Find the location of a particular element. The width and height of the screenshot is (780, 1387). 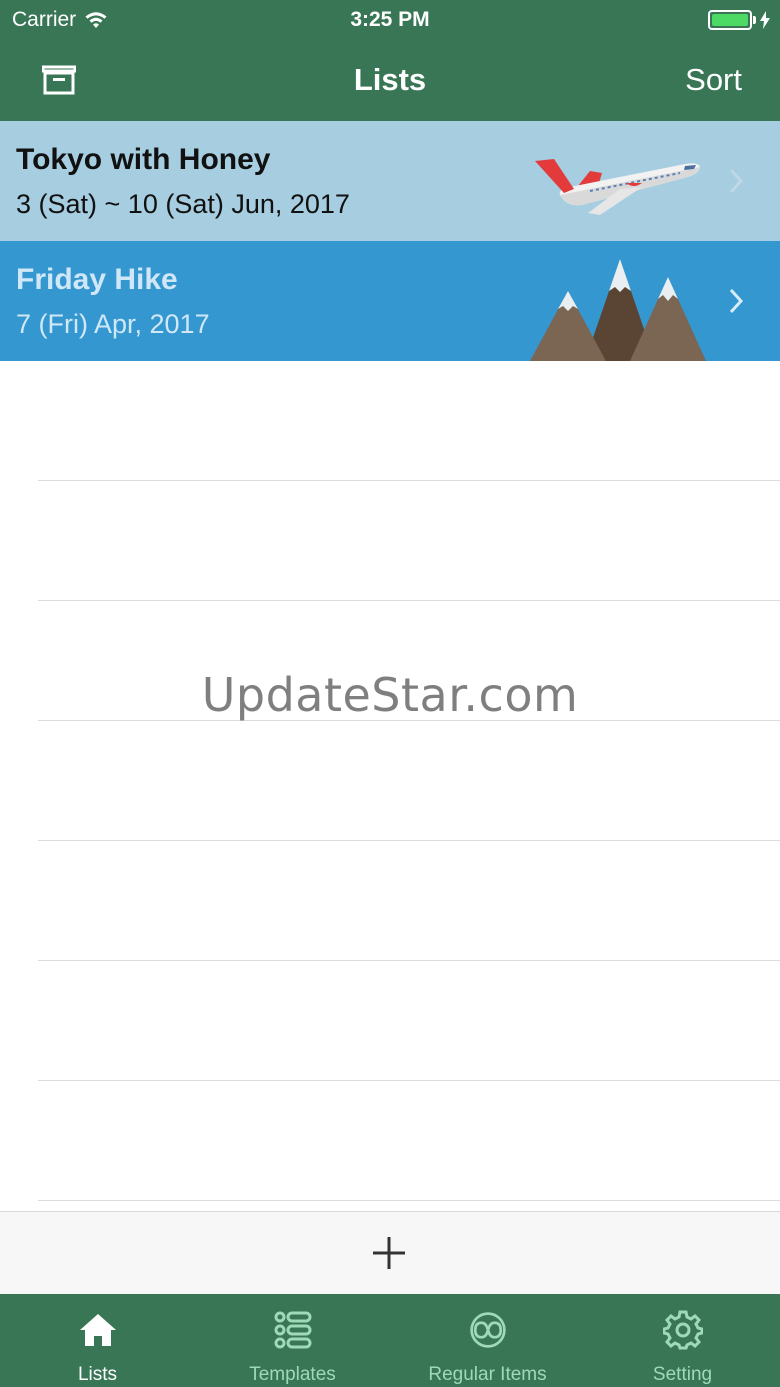

tab-setting: Setting is located at coordinates (682, 1340).